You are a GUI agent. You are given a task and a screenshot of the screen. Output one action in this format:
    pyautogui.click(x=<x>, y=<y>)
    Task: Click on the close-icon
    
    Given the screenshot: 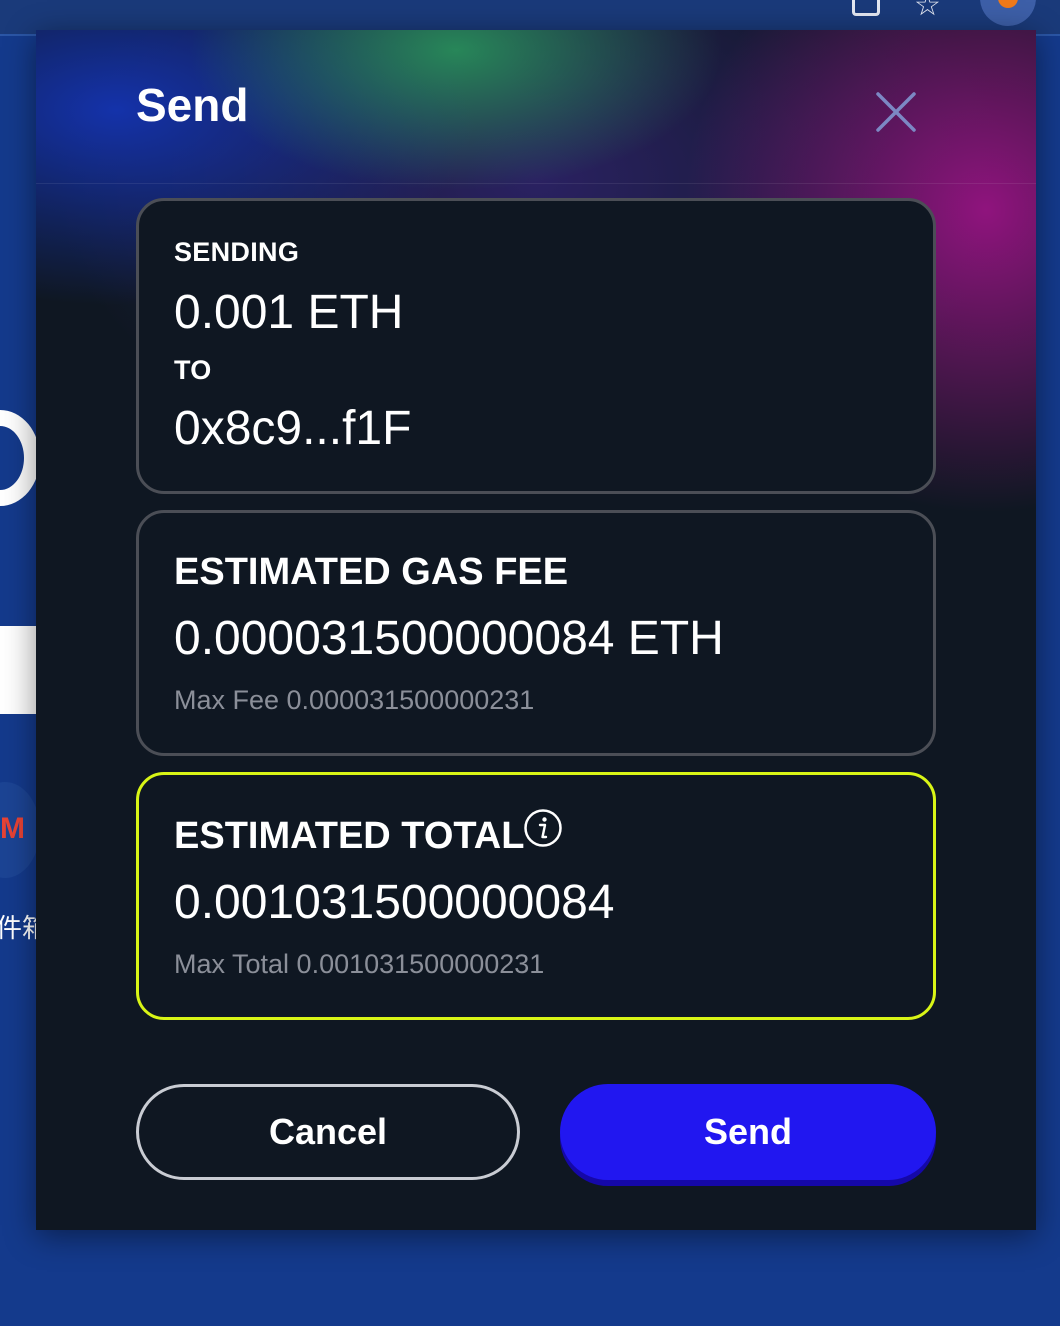 What is the action you would take?
    pyautogui.click(x=896, y=112)
    